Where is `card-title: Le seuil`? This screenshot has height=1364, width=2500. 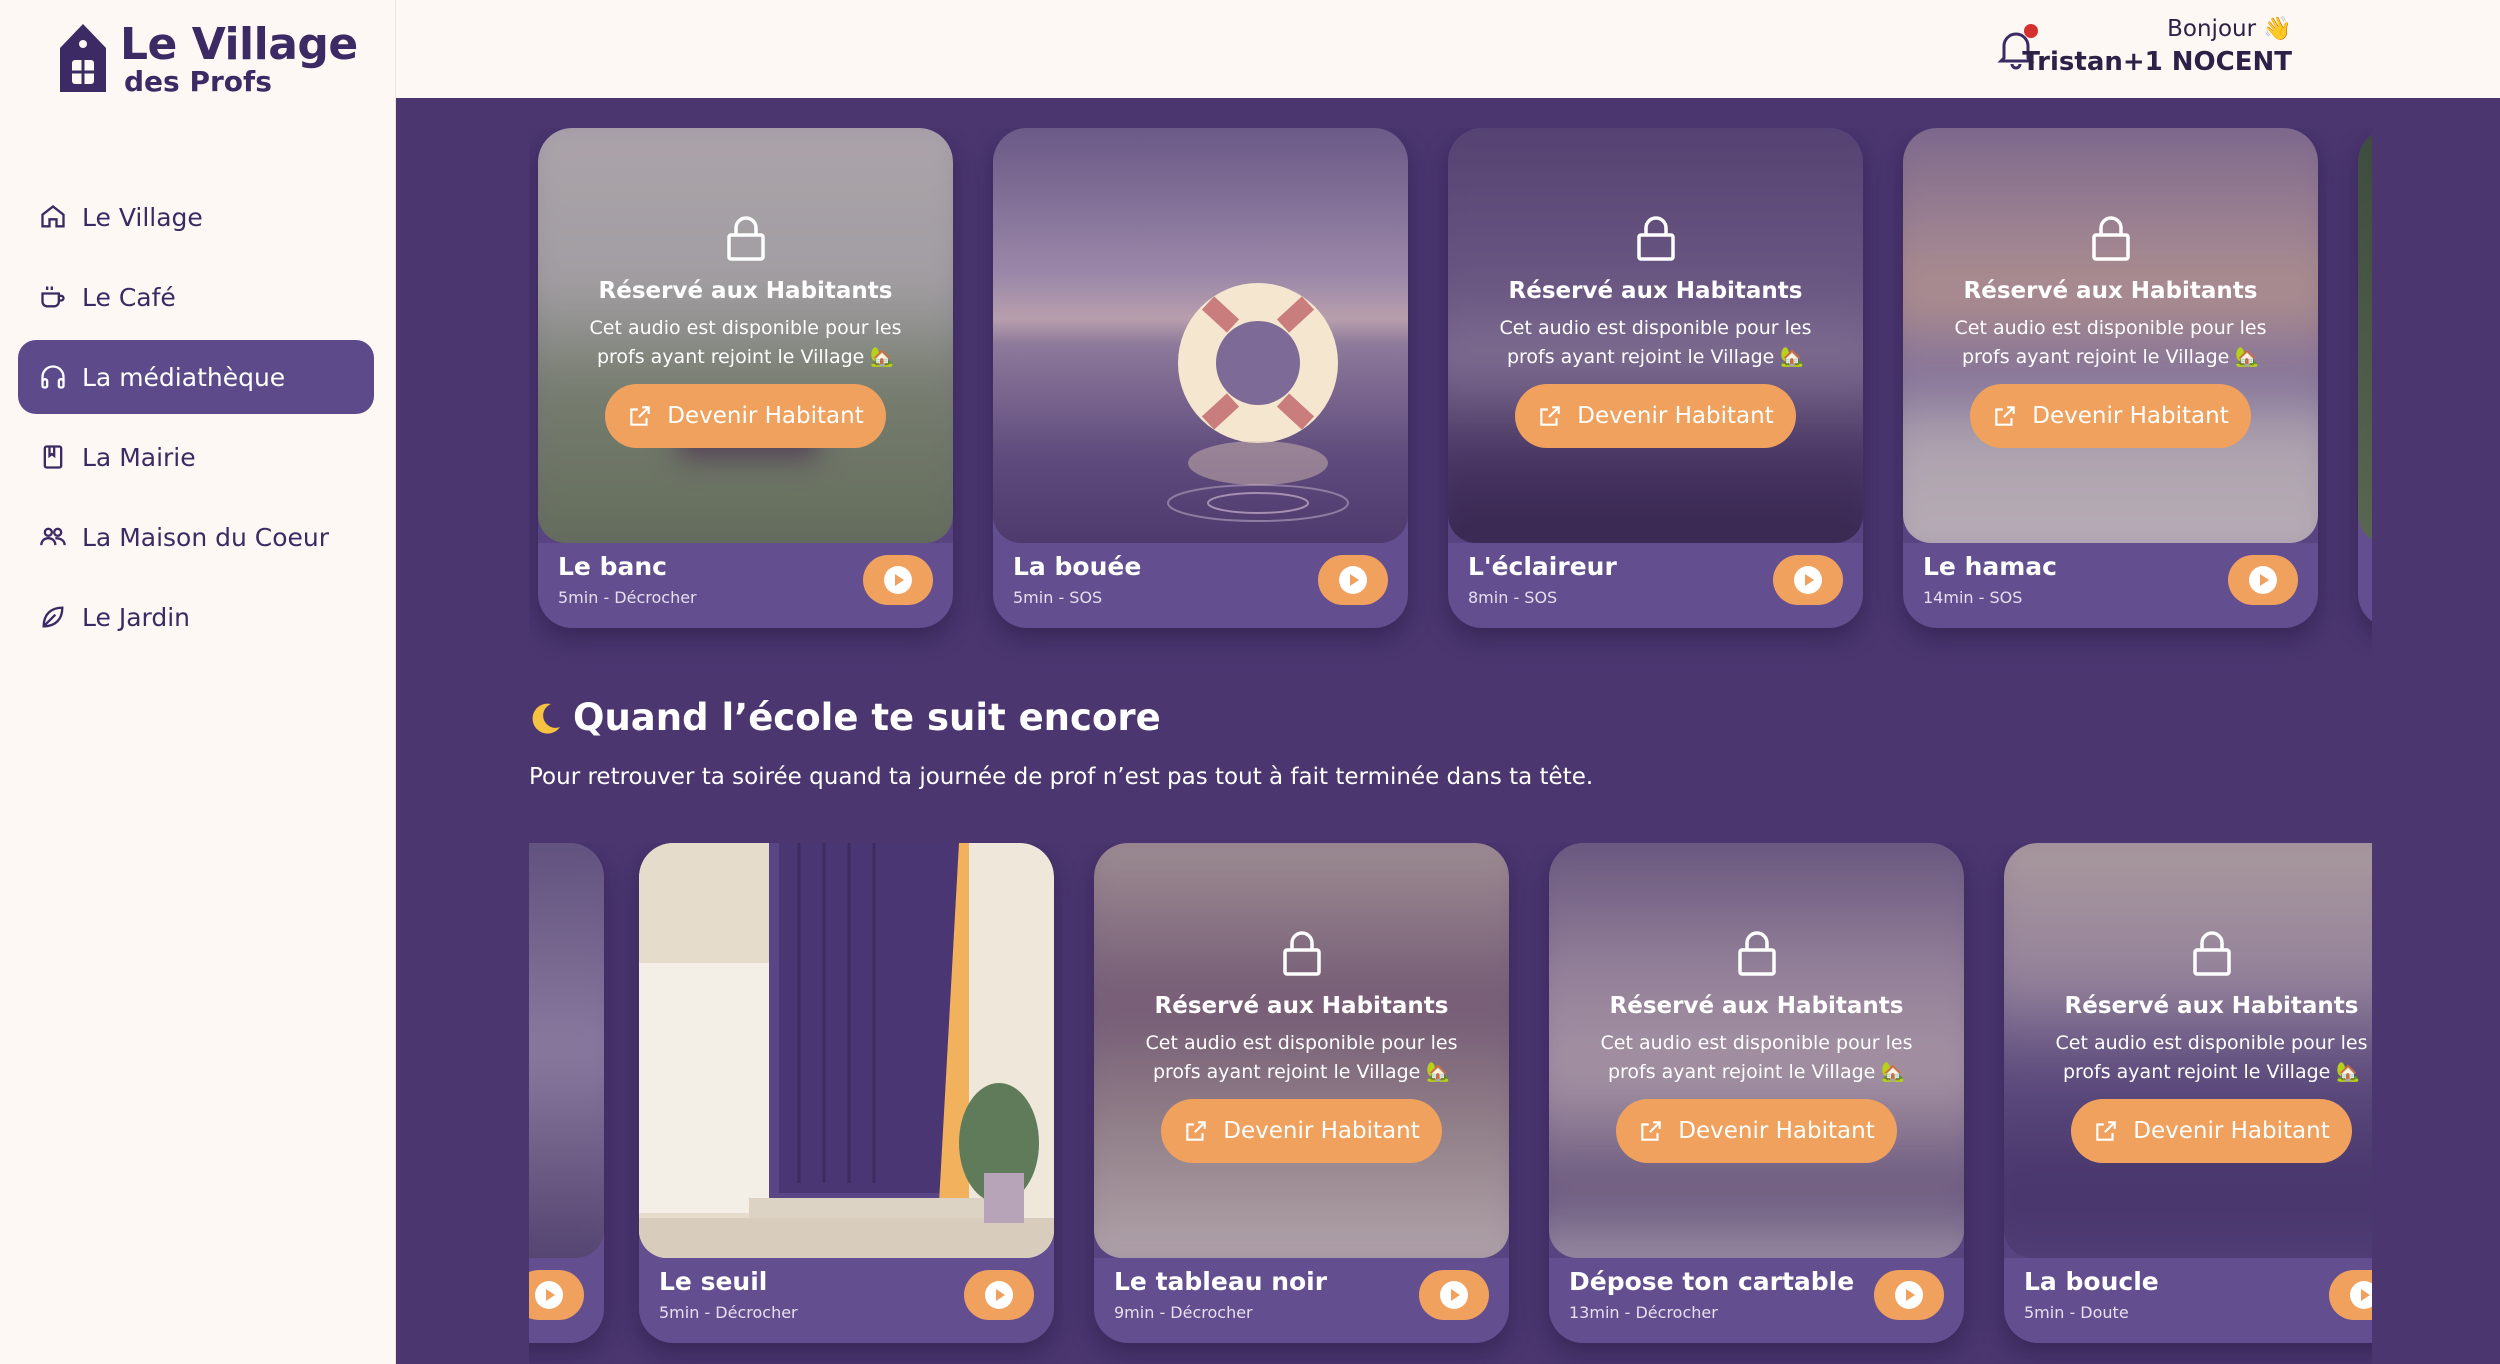
card-title: Le seuil is located at coordinates (713, 1281).